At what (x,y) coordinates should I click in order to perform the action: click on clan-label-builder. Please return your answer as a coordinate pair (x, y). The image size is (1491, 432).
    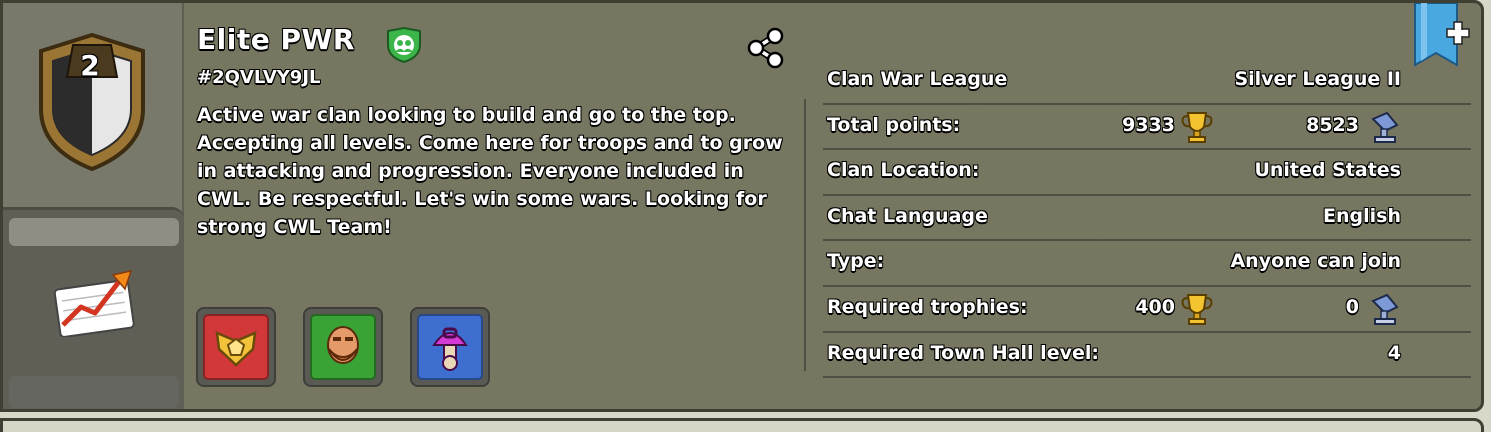
    Looking at the image, I should click on (450, 347).